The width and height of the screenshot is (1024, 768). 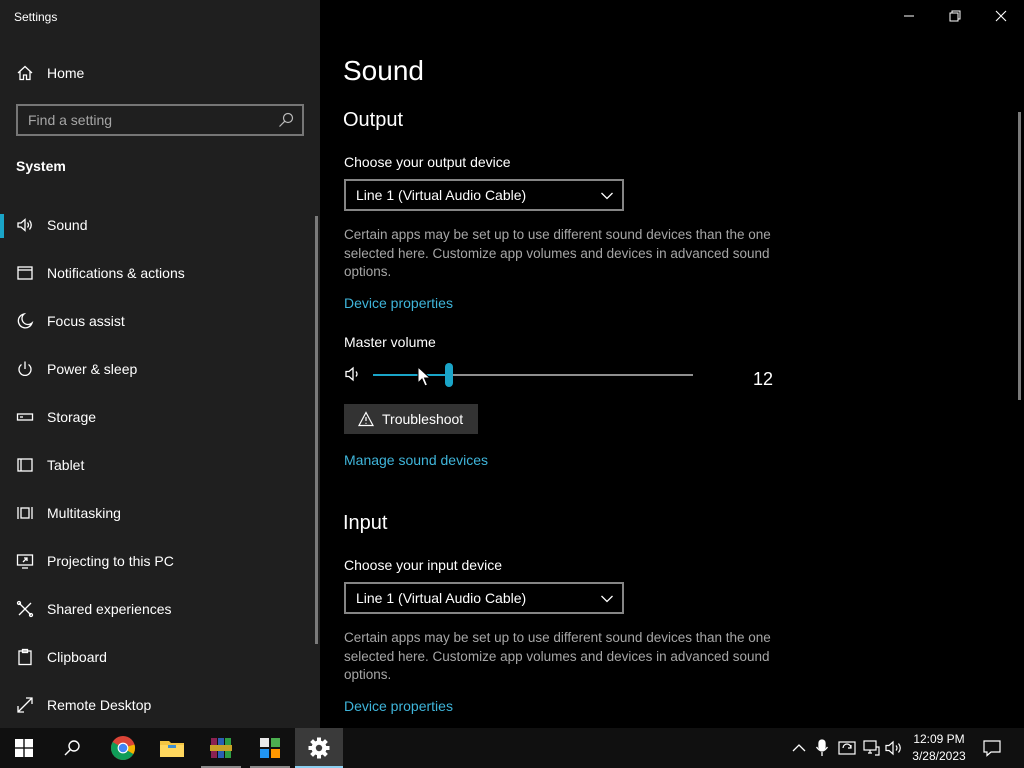 I want to click on windows-logo-icon, so click(x=24, y=748).